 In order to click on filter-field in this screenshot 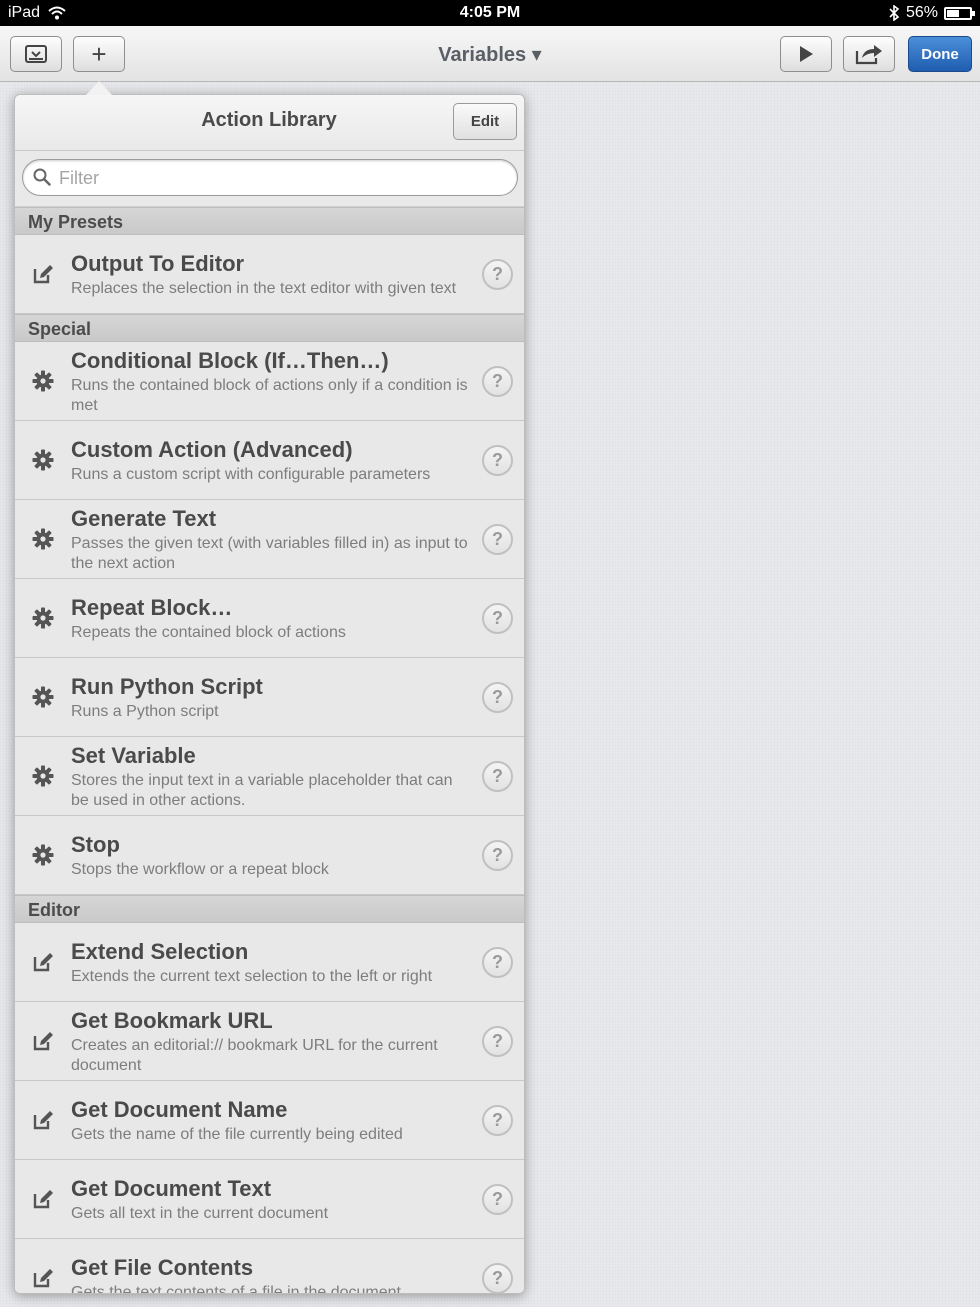, I will do `click(270, 177)`.